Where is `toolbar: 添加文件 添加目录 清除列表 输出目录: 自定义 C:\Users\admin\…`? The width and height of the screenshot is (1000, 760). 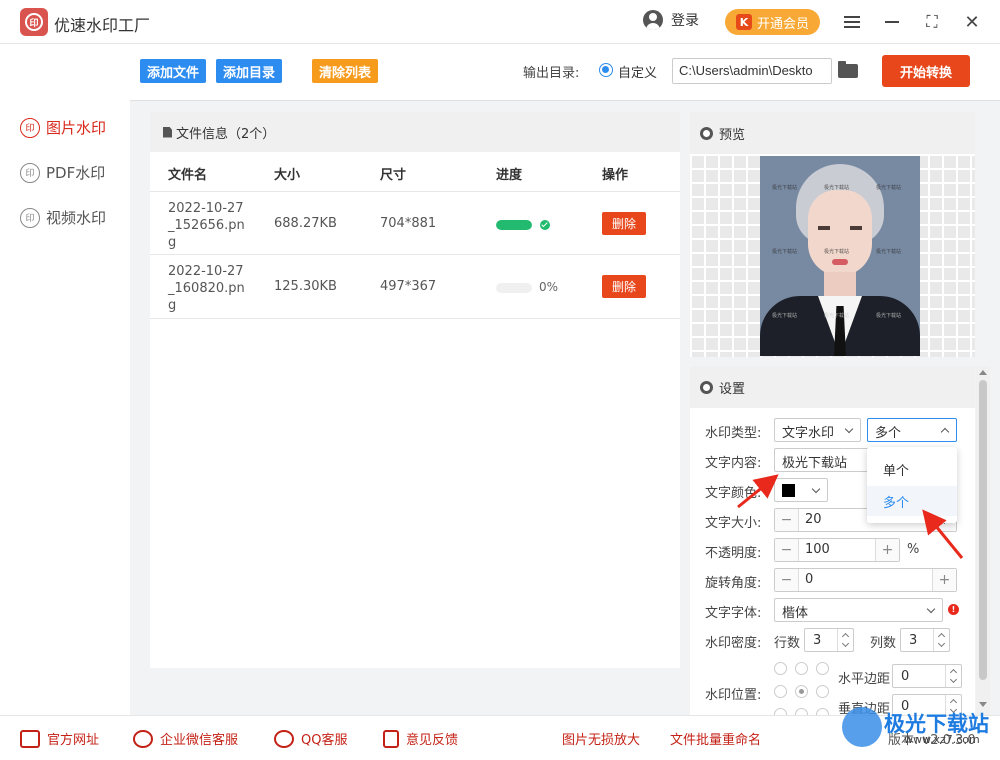 toolbar: 添加文件 添加目录 清除列表 输出目录: 自定义 C:\Users\admin\… is located at coordinates (565, 73).